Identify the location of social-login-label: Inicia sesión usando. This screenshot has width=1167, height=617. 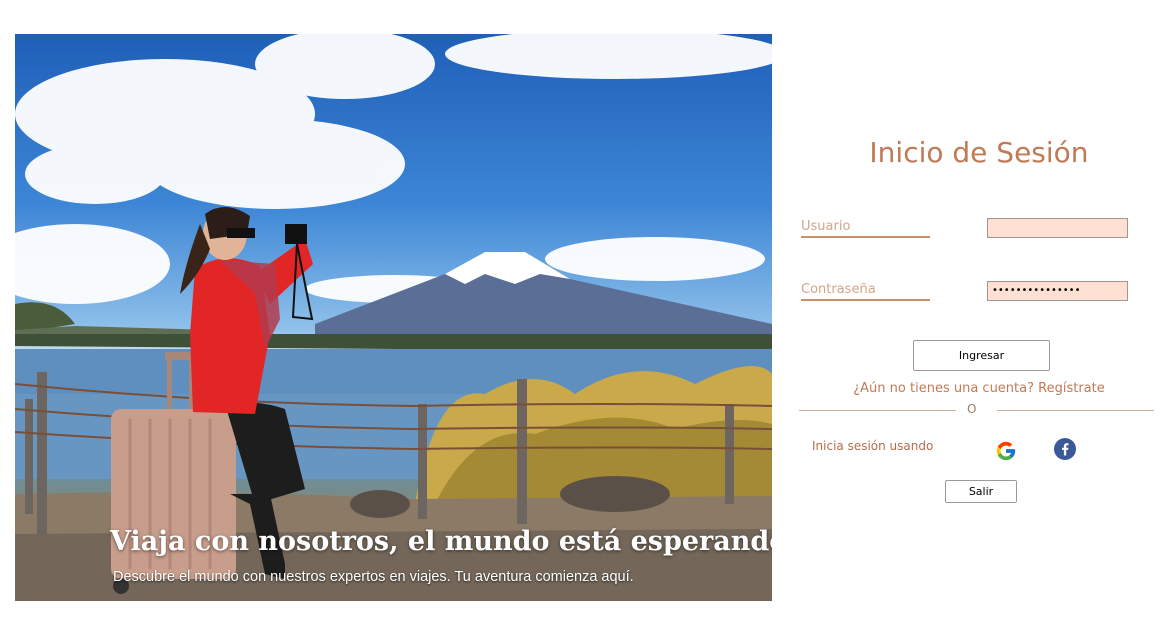
(873, 446).